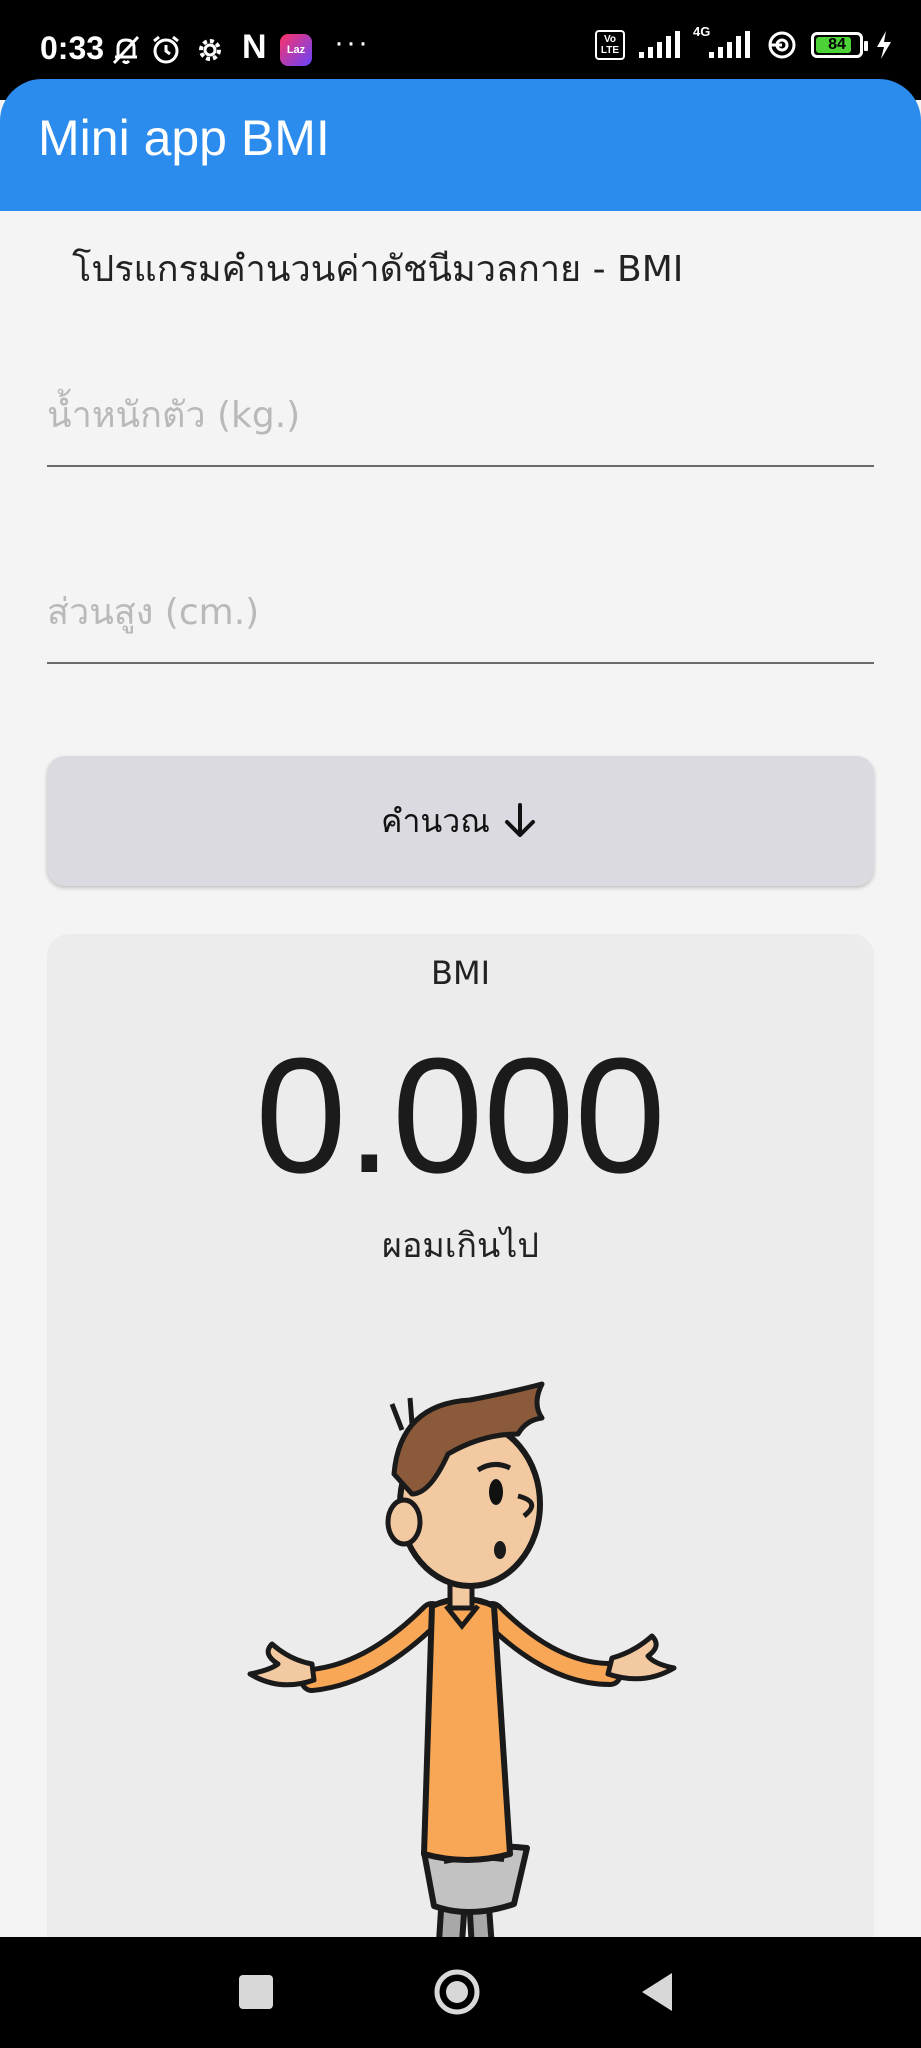 Image resolution: width=921 pixels, height=2048 pixels. I want to click on charging-icon, so click(884, 45).